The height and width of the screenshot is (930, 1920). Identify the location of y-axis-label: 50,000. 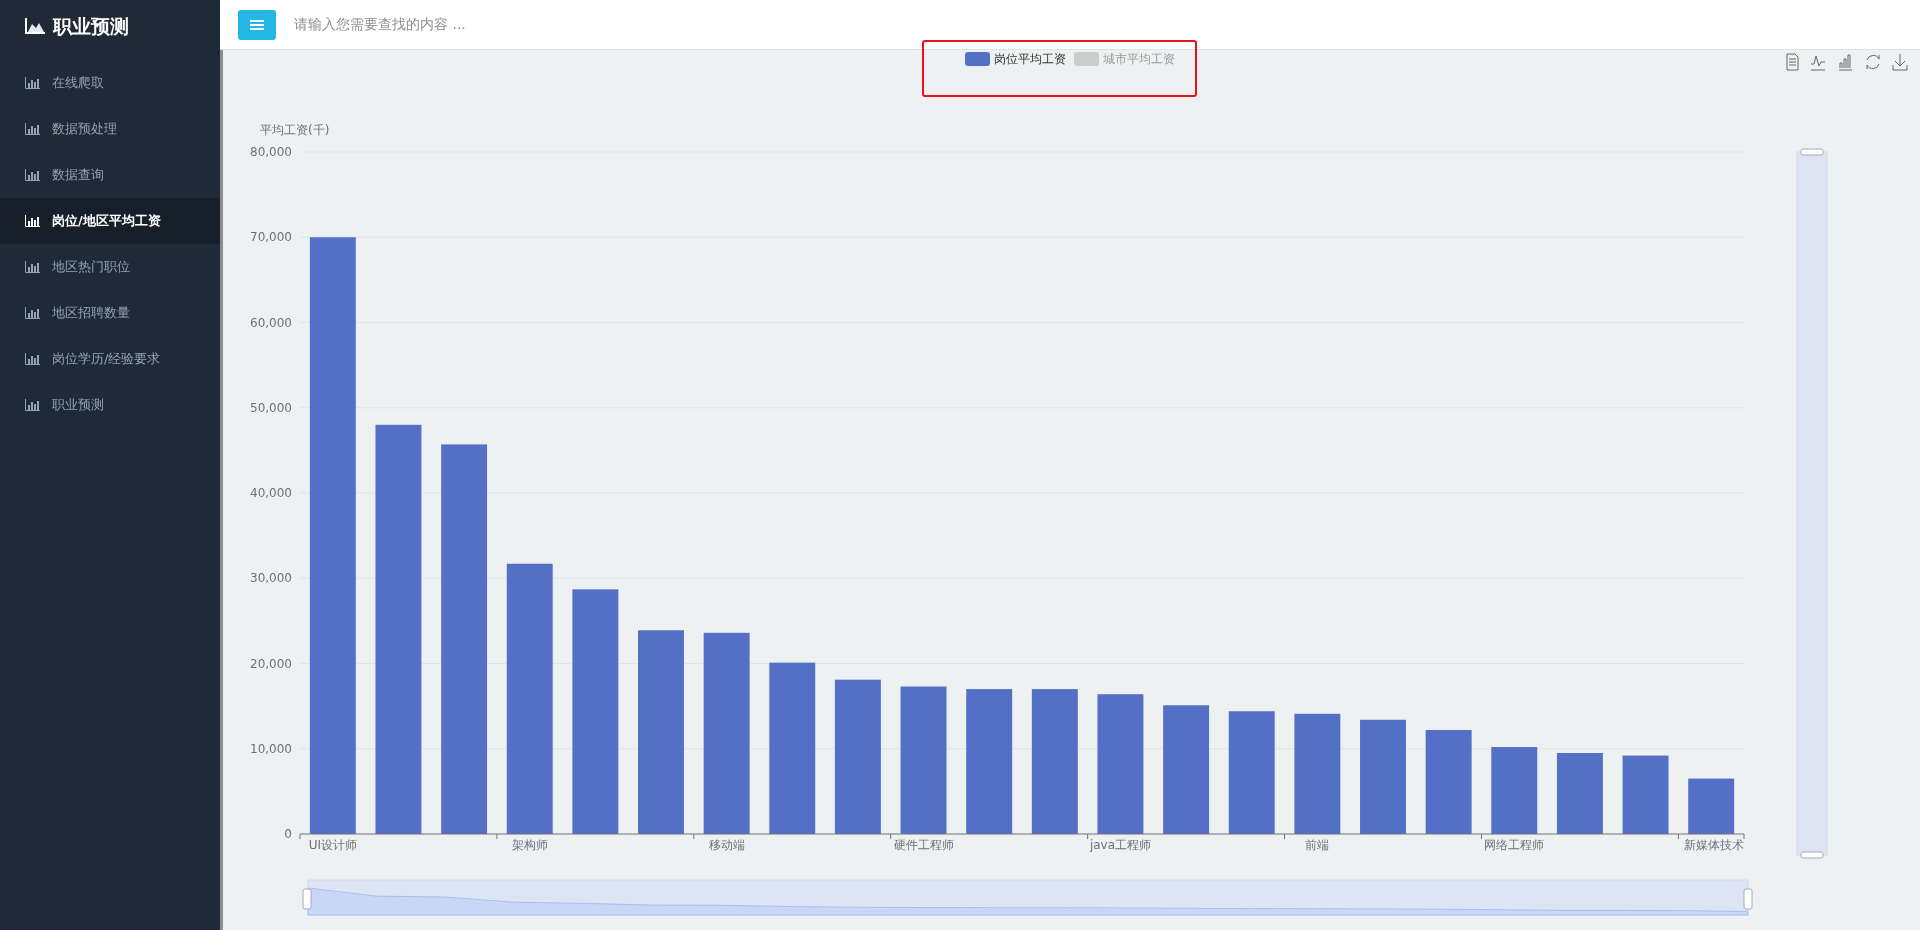
(271, 407).